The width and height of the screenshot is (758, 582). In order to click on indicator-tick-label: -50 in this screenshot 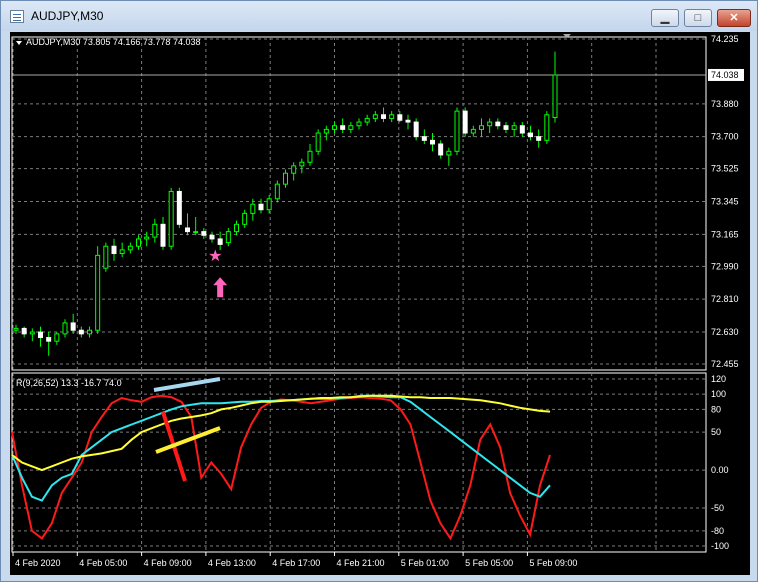, I will do `click(717, 508)`.